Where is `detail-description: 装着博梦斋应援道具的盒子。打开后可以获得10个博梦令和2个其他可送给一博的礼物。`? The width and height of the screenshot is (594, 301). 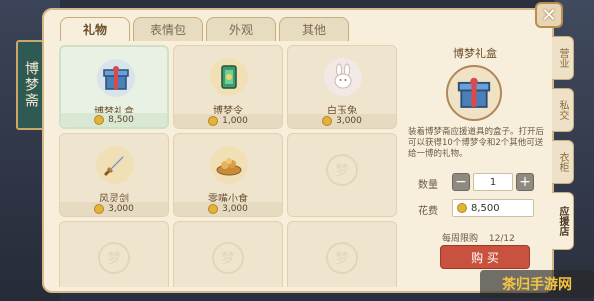 detail-description: 装着博梦斋应援道具的盒子。打开后可以获得10个博梦令和2个其他可送给一博的礼物。 is located at coordinates (476, 143).